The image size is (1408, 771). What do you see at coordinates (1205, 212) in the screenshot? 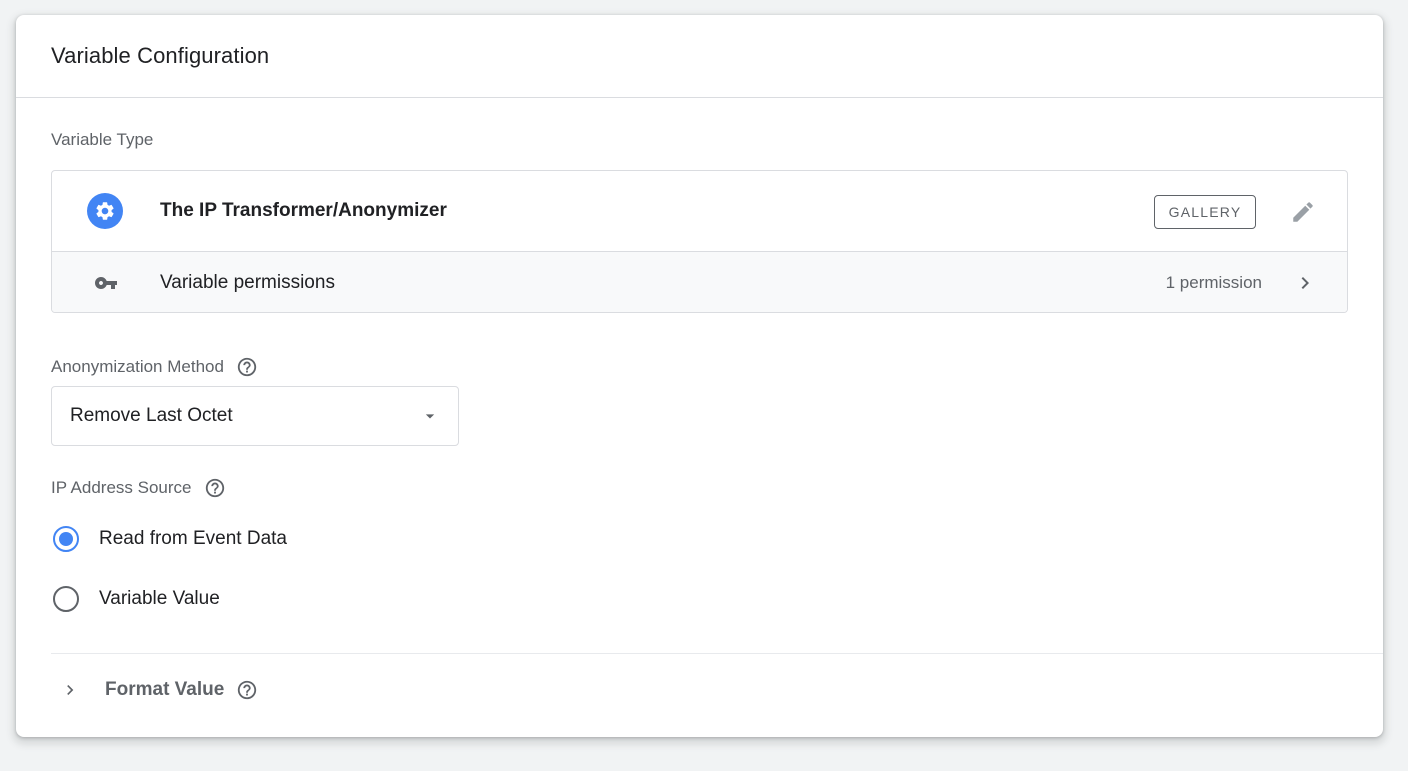
I see `gallery-badge: GALLERY` at bounding box center [1205, 212].